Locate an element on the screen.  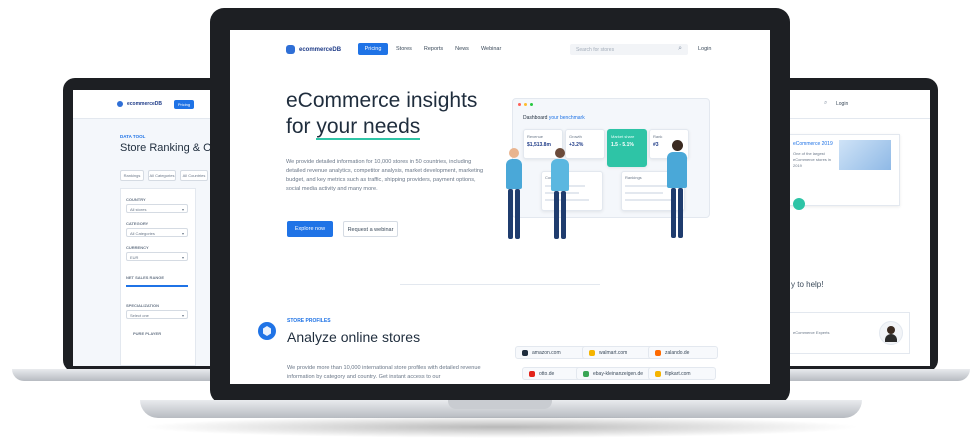
metric-card-market-share: Market share 1.5 - 5.1% is located at coordinates (627, 148).